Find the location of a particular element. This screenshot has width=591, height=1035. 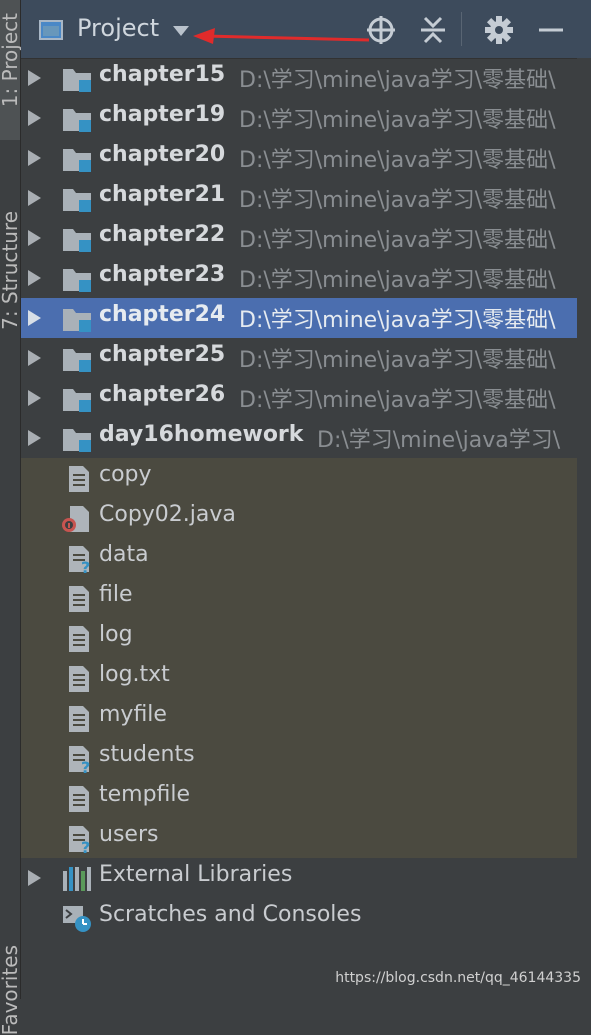

tree-row-external-libraries: External Libraries is located at coordinates (299, 878).